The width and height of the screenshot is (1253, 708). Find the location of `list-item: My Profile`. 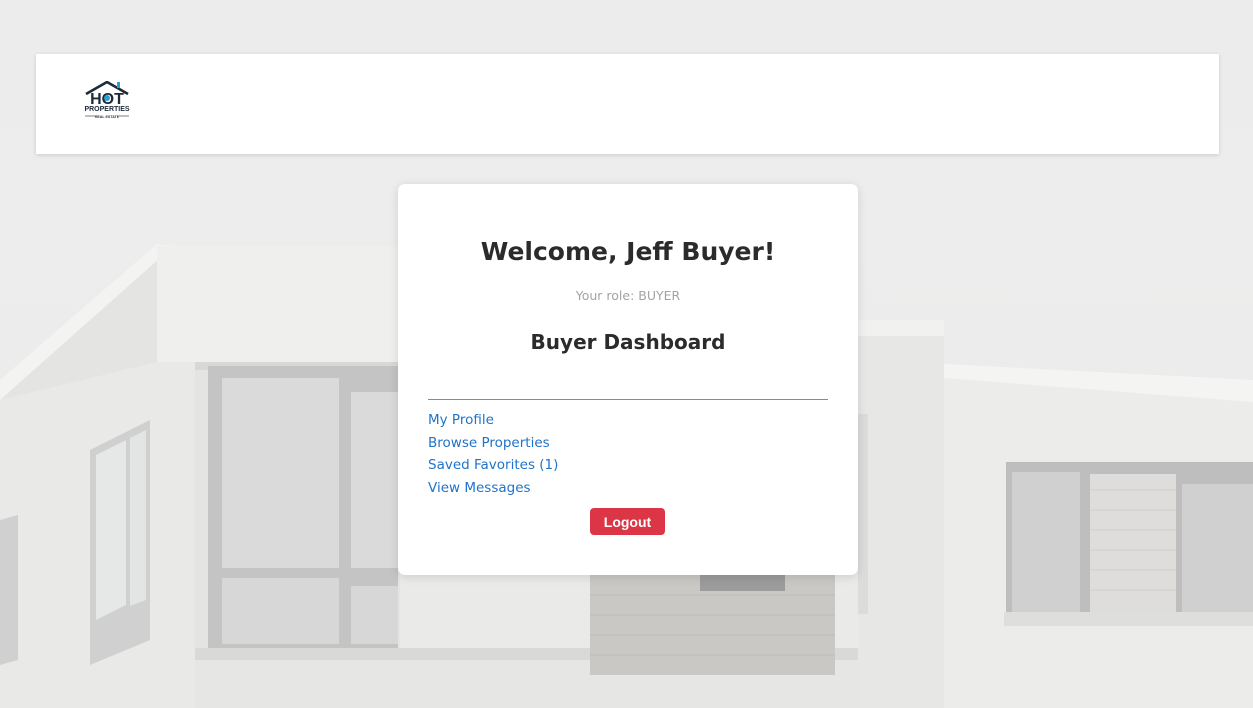

list-item: My Profile is located at coordinates (493, 421).